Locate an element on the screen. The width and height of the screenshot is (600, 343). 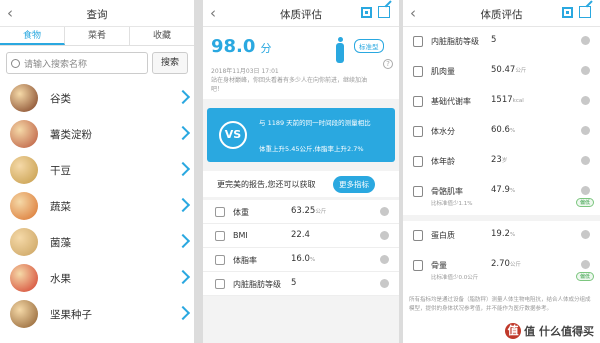
metric-label: 骨骼肌率 is located at coordinates (447, 191).